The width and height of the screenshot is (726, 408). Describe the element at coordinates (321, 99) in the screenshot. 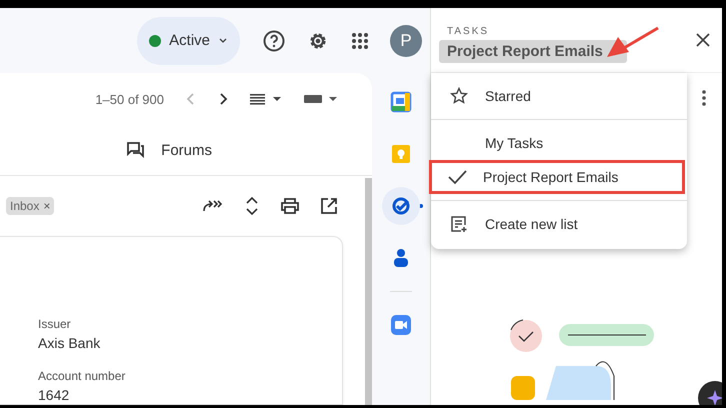

I see `keyboard-menu-icon` at that location.